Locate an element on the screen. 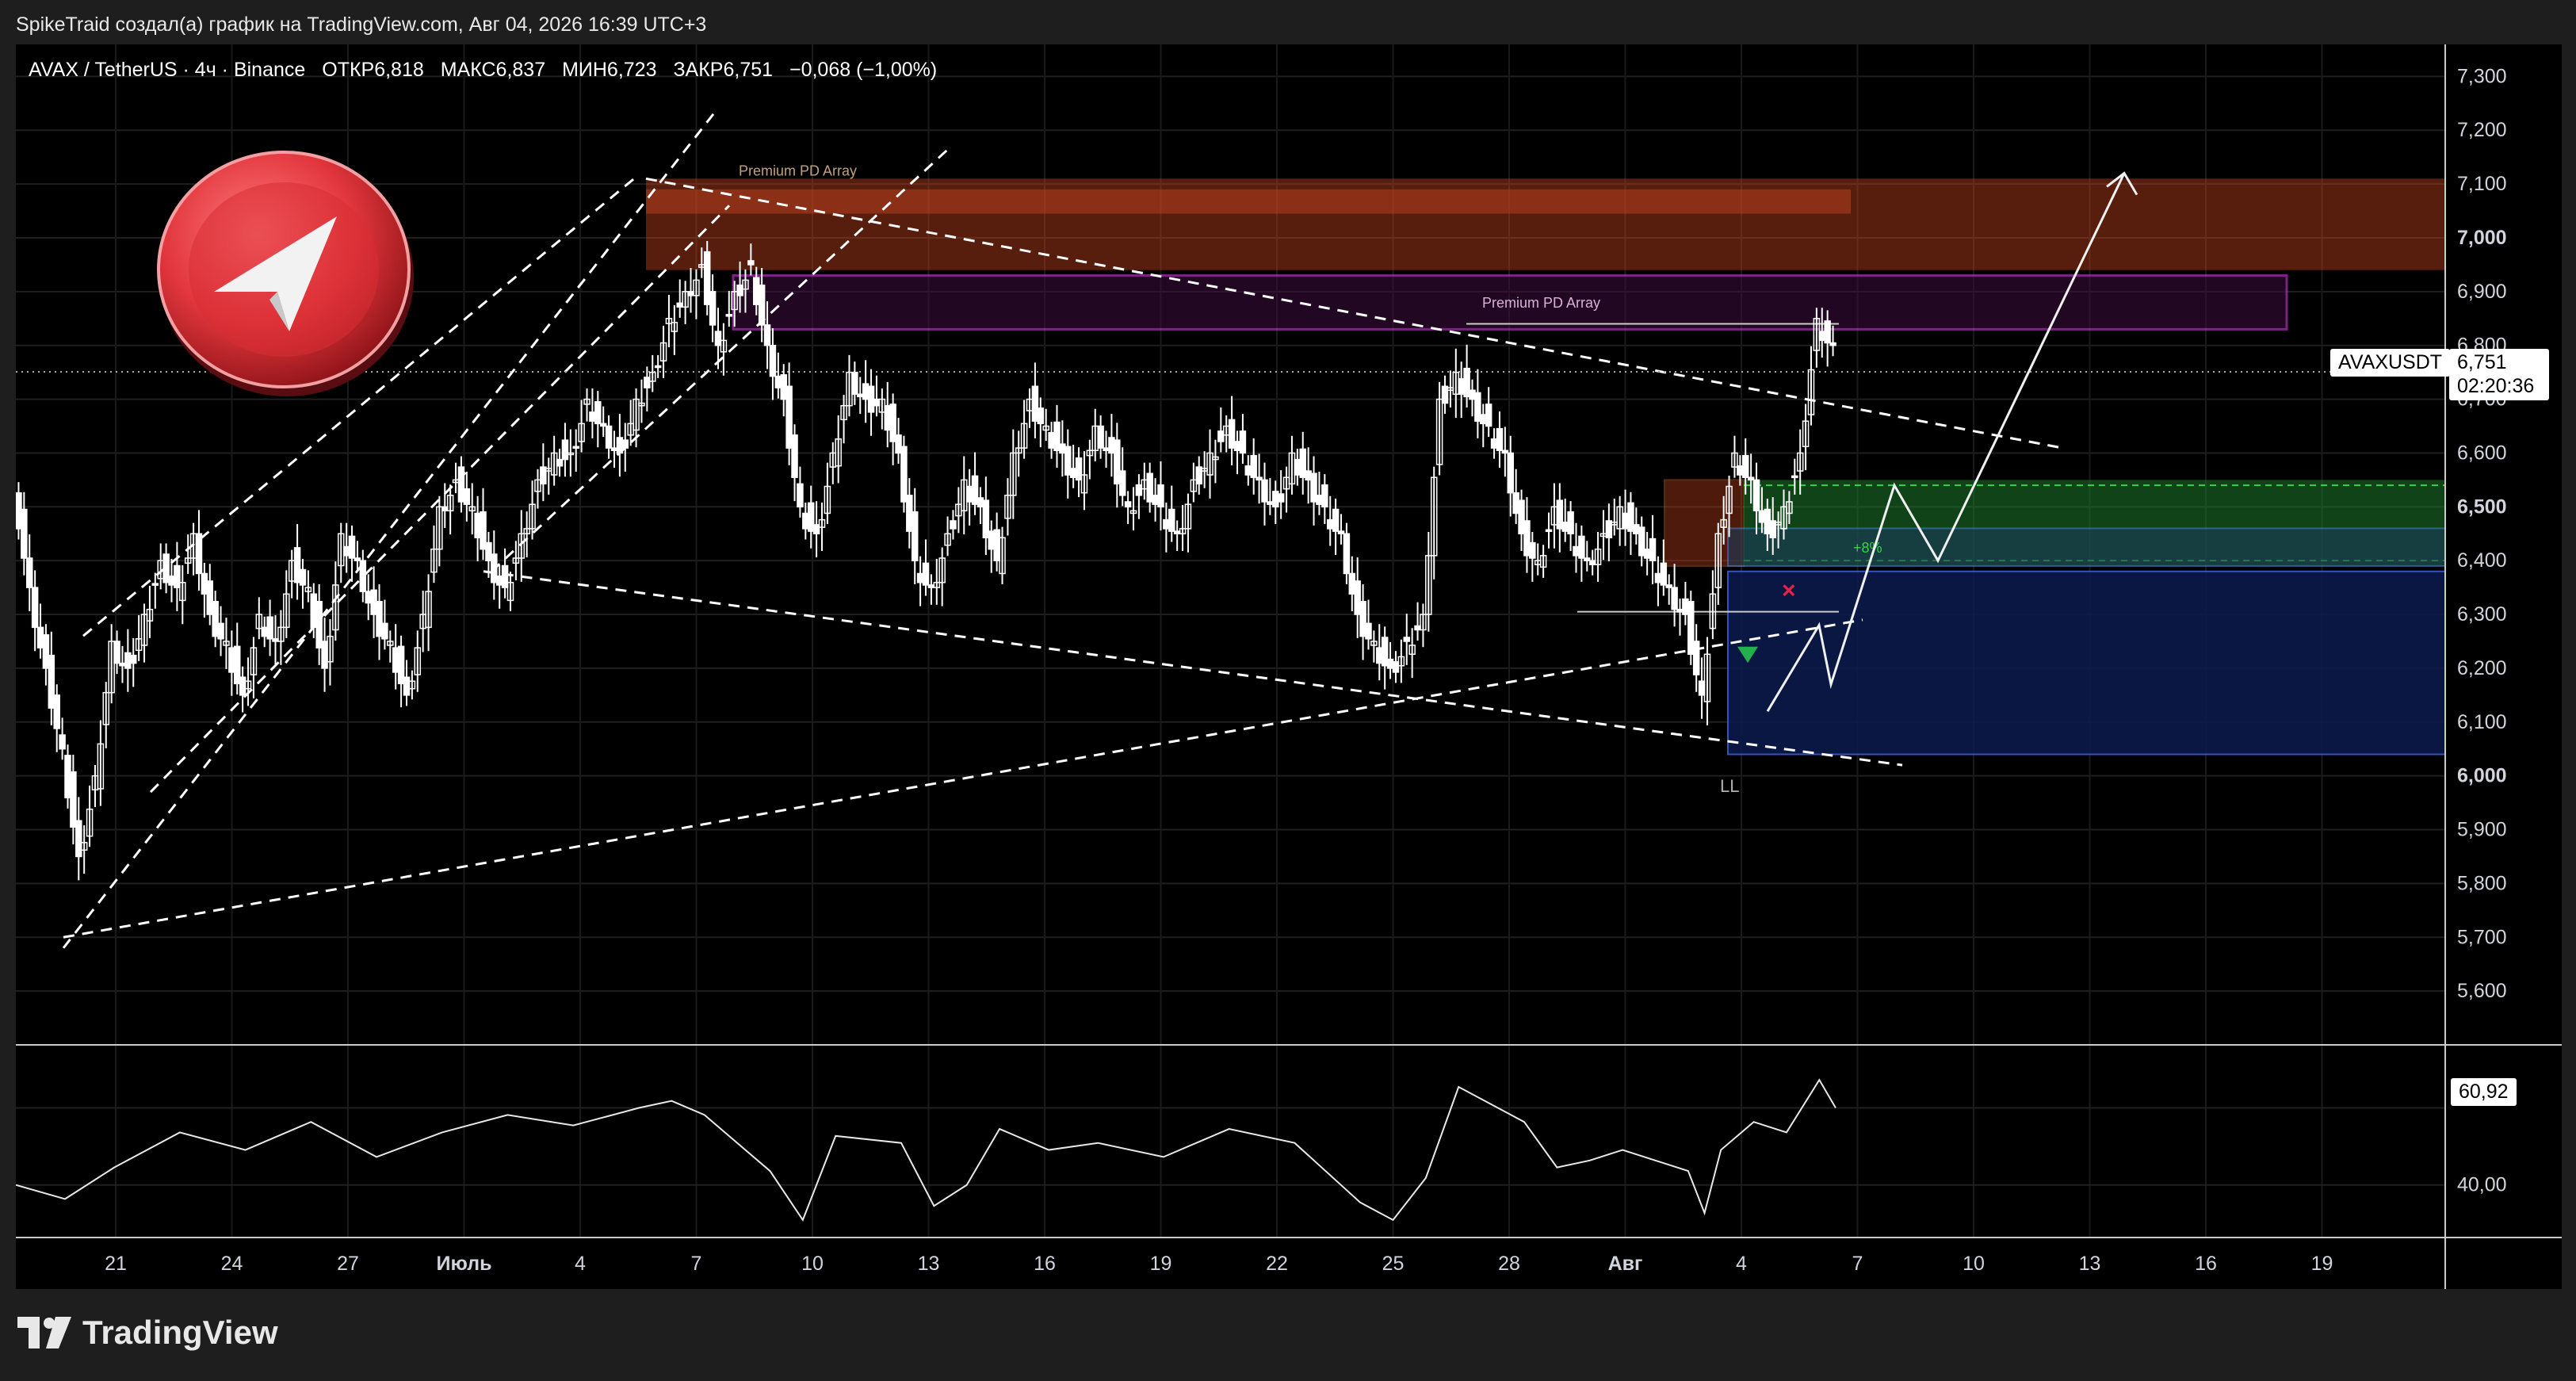 This screenshot has height=1381, width=2576. price-tick-label: 5,900 is located at coordinates (2482, 830).